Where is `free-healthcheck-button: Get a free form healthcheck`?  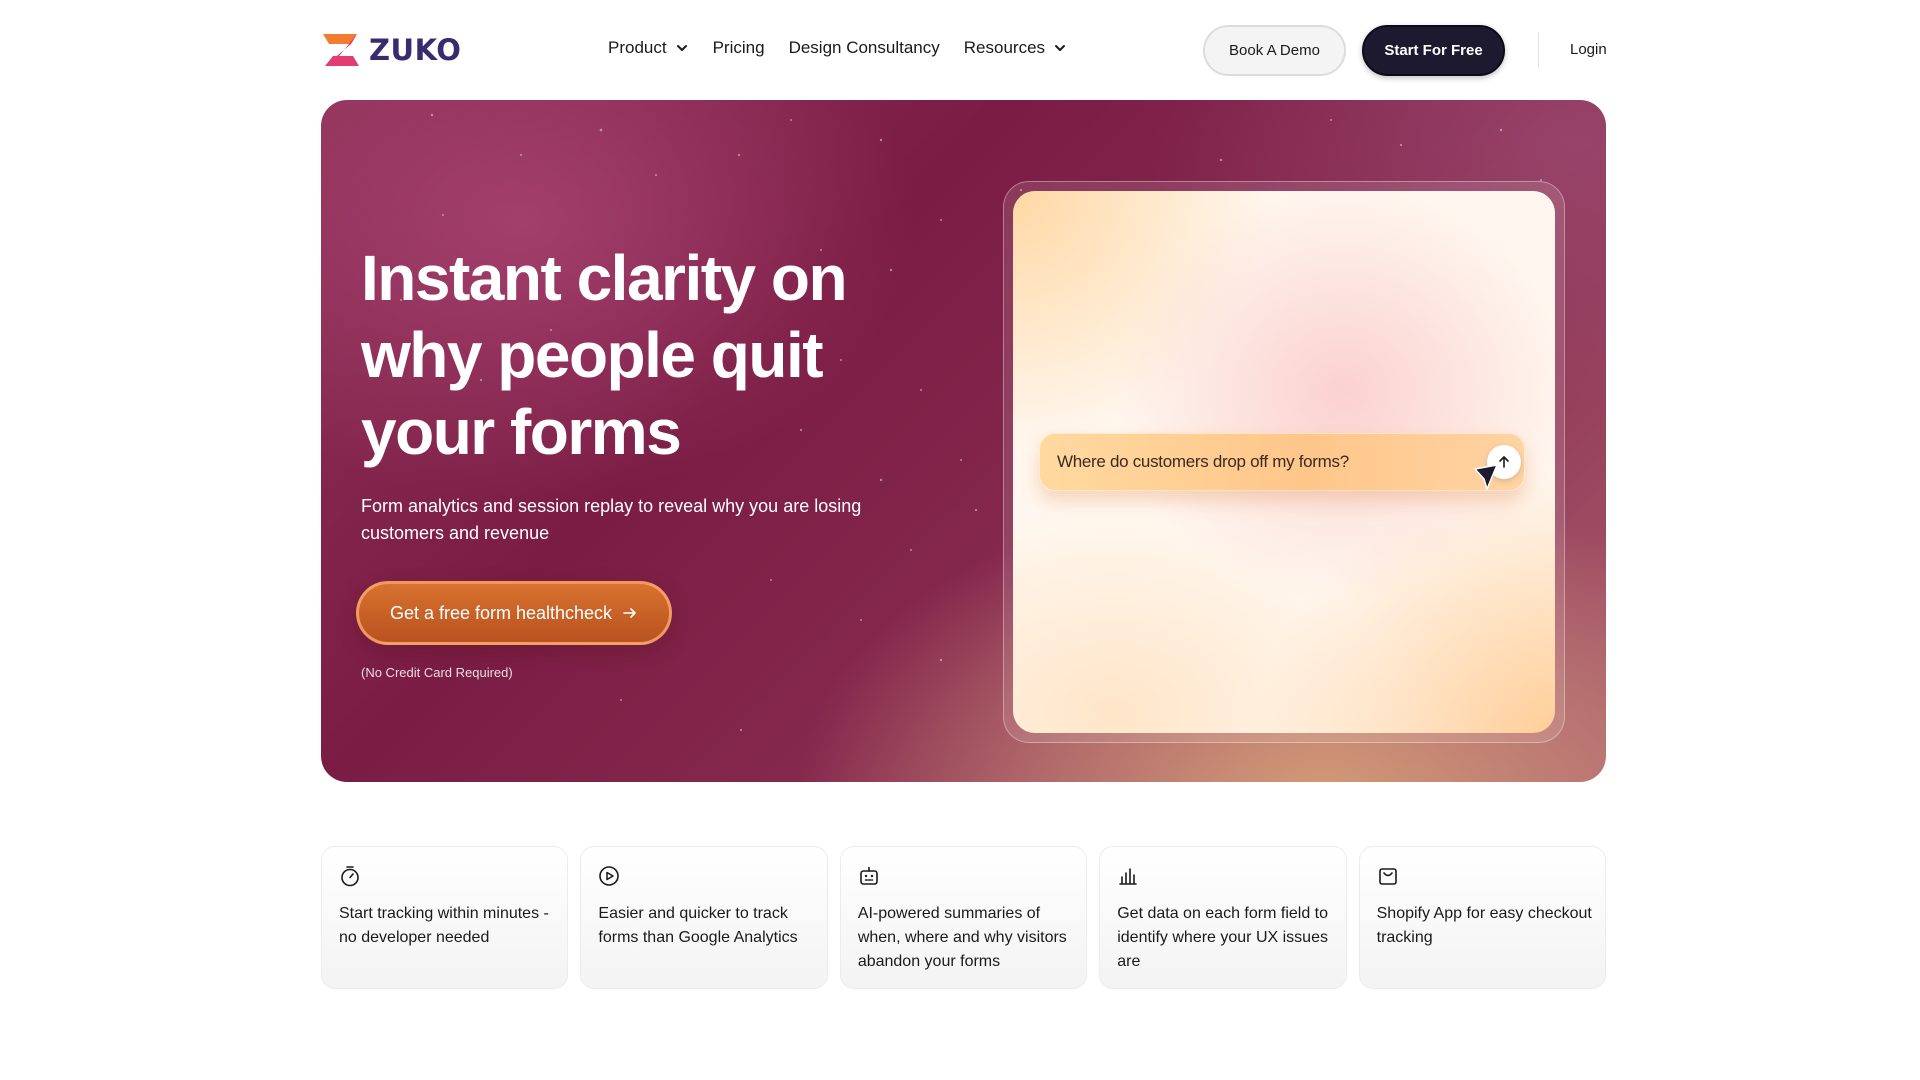 free-healthcheck-button: Get a free form healthcheck is located at coordinates (514, 613).